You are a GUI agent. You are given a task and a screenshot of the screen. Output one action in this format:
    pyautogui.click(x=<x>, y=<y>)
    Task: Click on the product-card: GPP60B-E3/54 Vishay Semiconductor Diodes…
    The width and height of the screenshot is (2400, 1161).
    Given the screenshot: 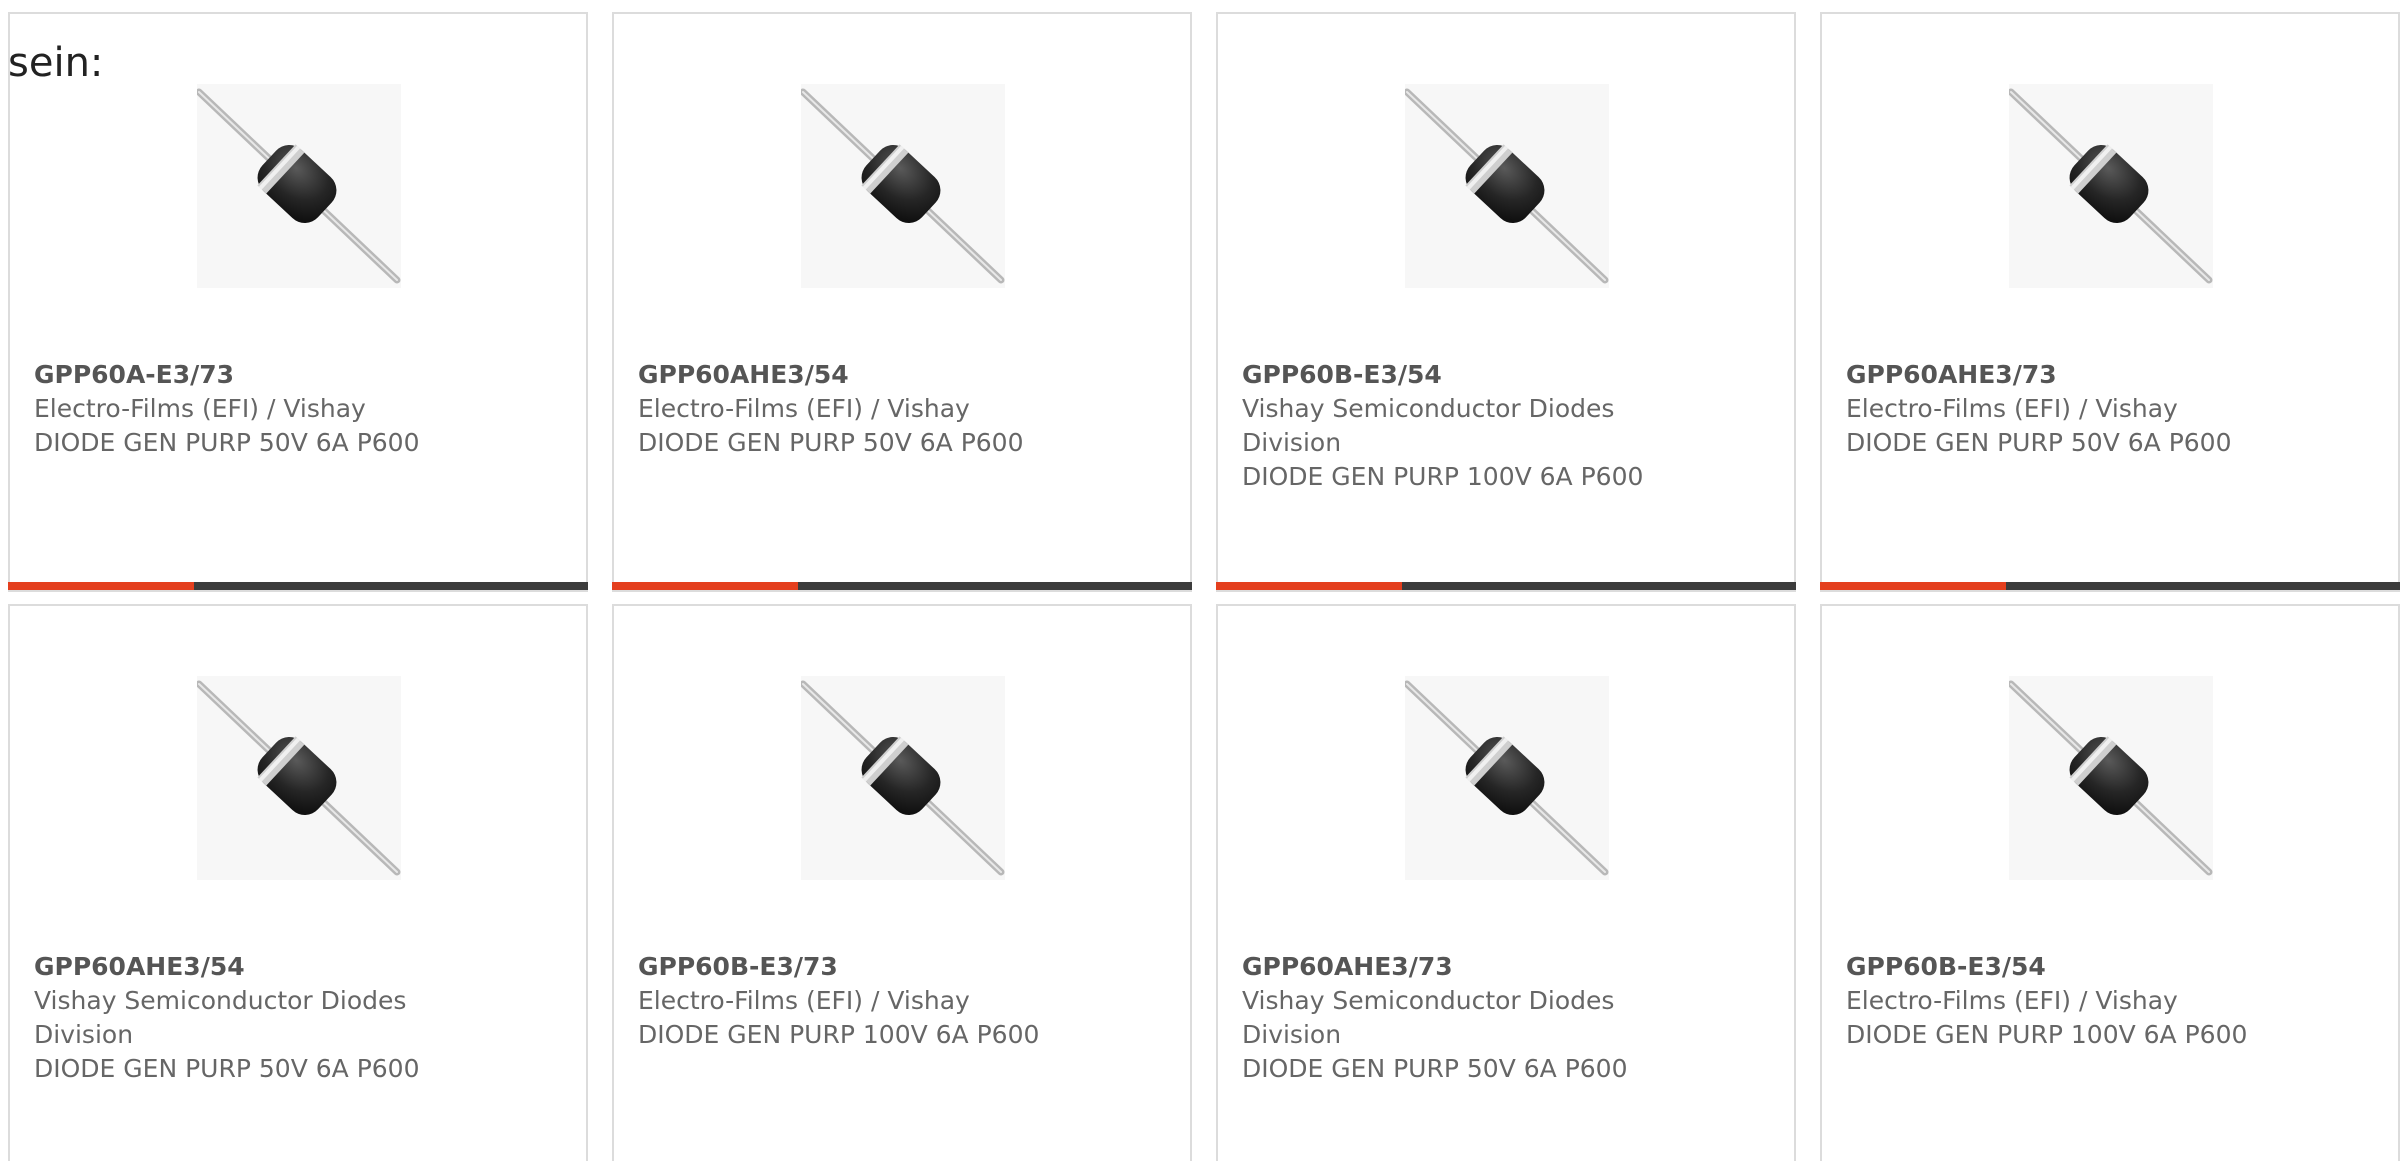 What is the action you would take?
    pyautogui.click(x=1506, y=302)
    